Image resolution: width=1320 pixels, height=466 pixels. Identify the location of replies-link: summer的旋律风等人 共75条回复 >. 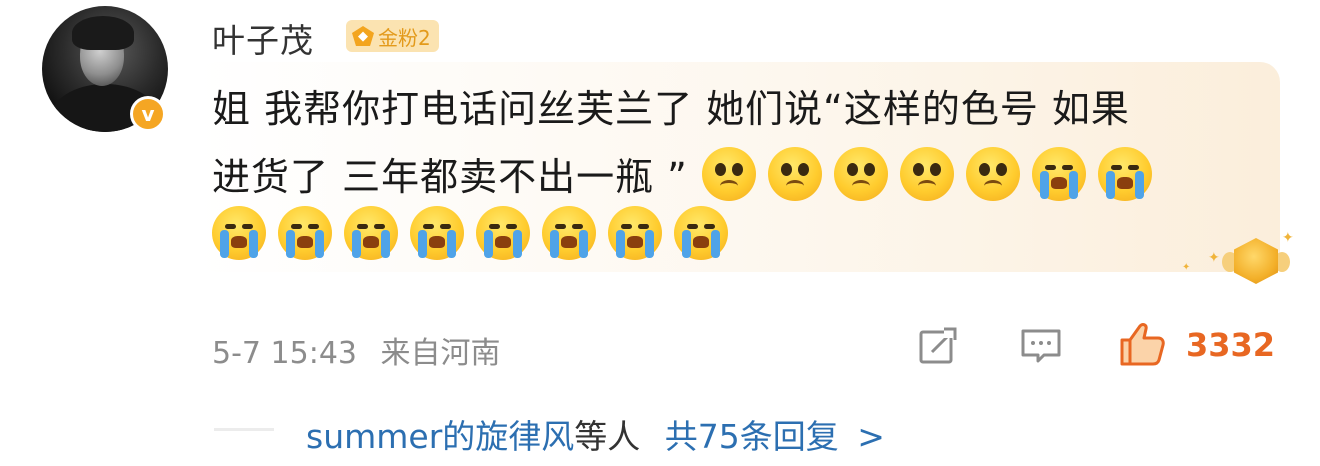
(595, 434).